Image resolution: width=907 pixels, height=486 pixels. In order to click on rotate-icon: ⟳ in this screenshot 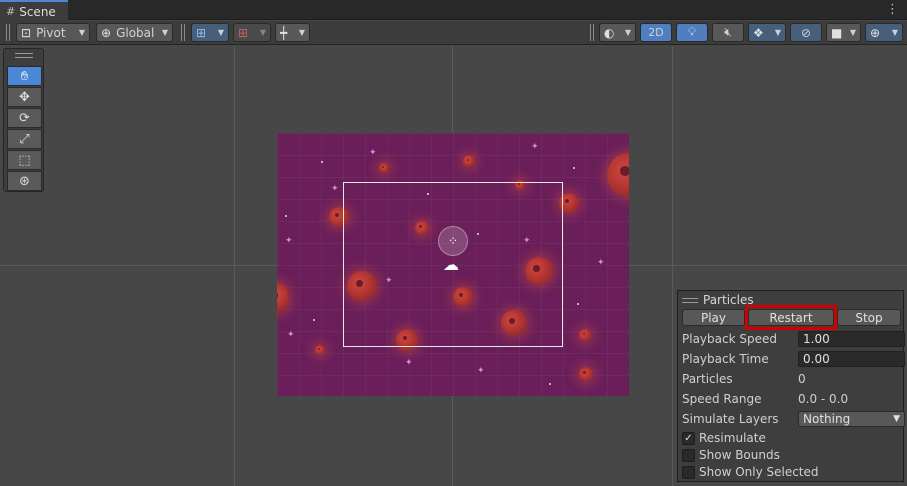, I will do `click(24, 118)`.